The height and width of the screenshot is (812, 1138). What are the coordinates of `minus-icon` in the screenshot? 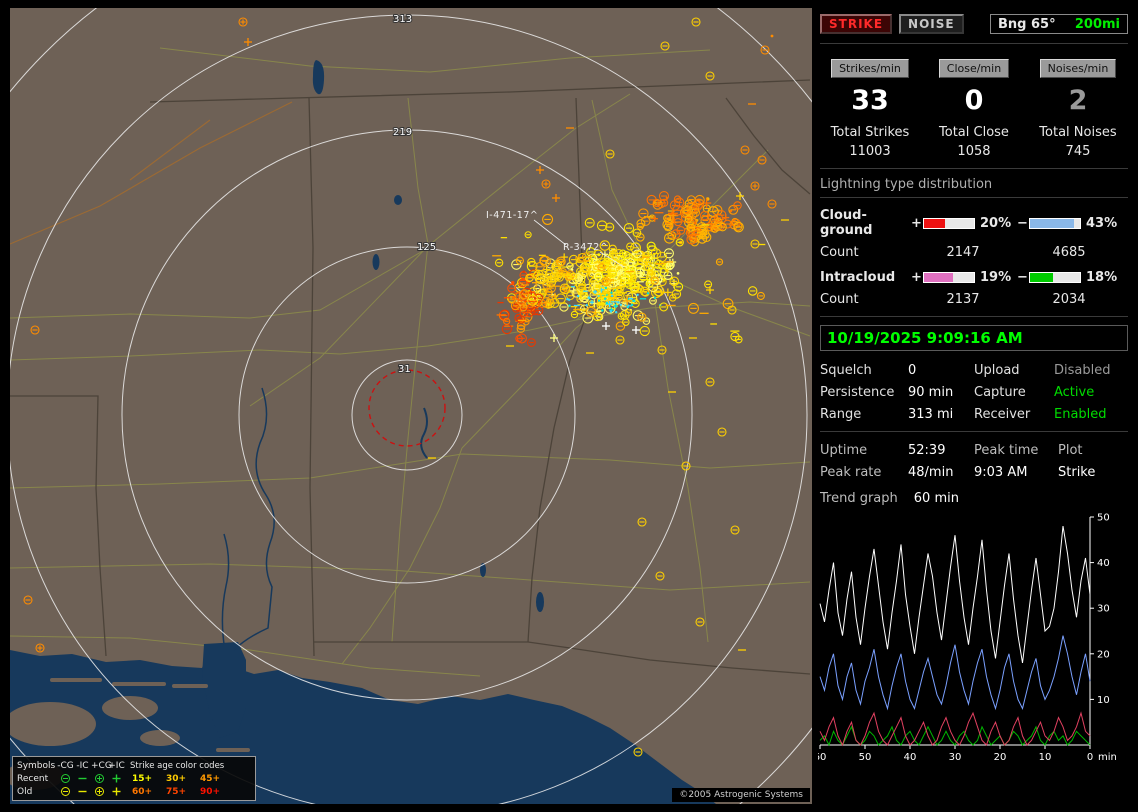 It's located at (82, 791).